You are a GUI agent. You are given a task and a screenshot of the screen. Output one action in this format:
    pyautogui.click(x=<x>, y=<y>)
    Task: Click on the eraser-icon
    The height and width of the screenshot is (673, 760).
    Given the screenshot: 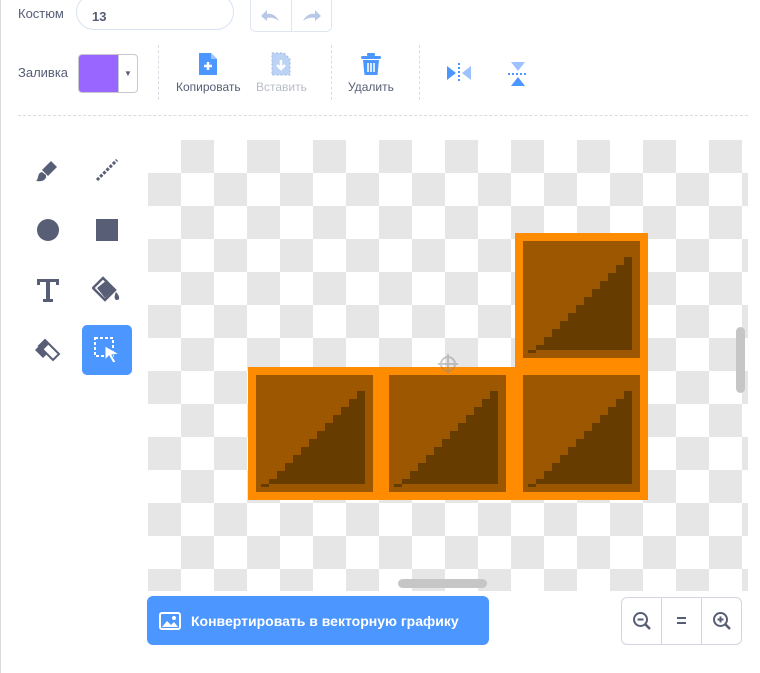 What is the action you would take?
    pyautogui.click(x=48, y=350)
    